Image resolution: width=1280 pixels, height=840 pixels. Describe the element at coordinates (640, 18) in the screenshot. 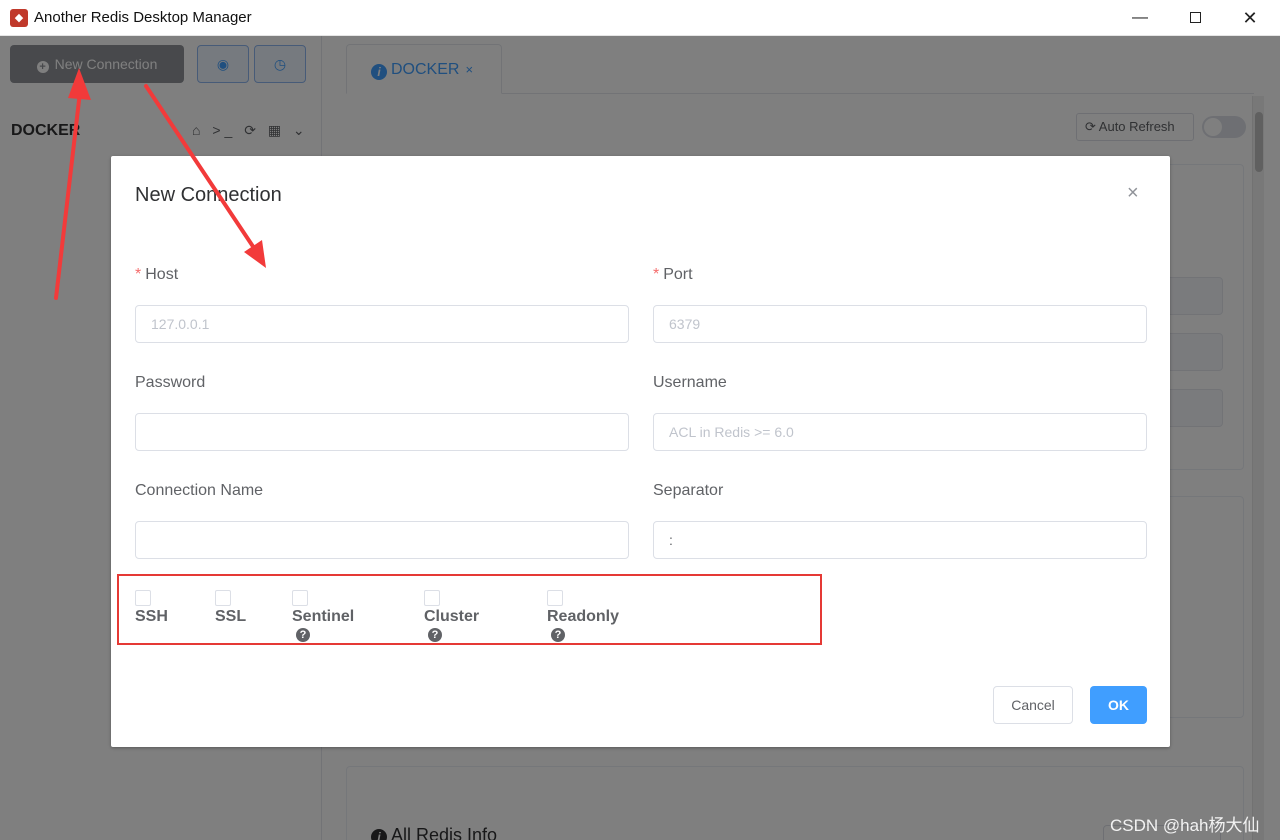

I see `window-titlebar: ◆ Another Redis Desktop Manager — ✕` at that location.